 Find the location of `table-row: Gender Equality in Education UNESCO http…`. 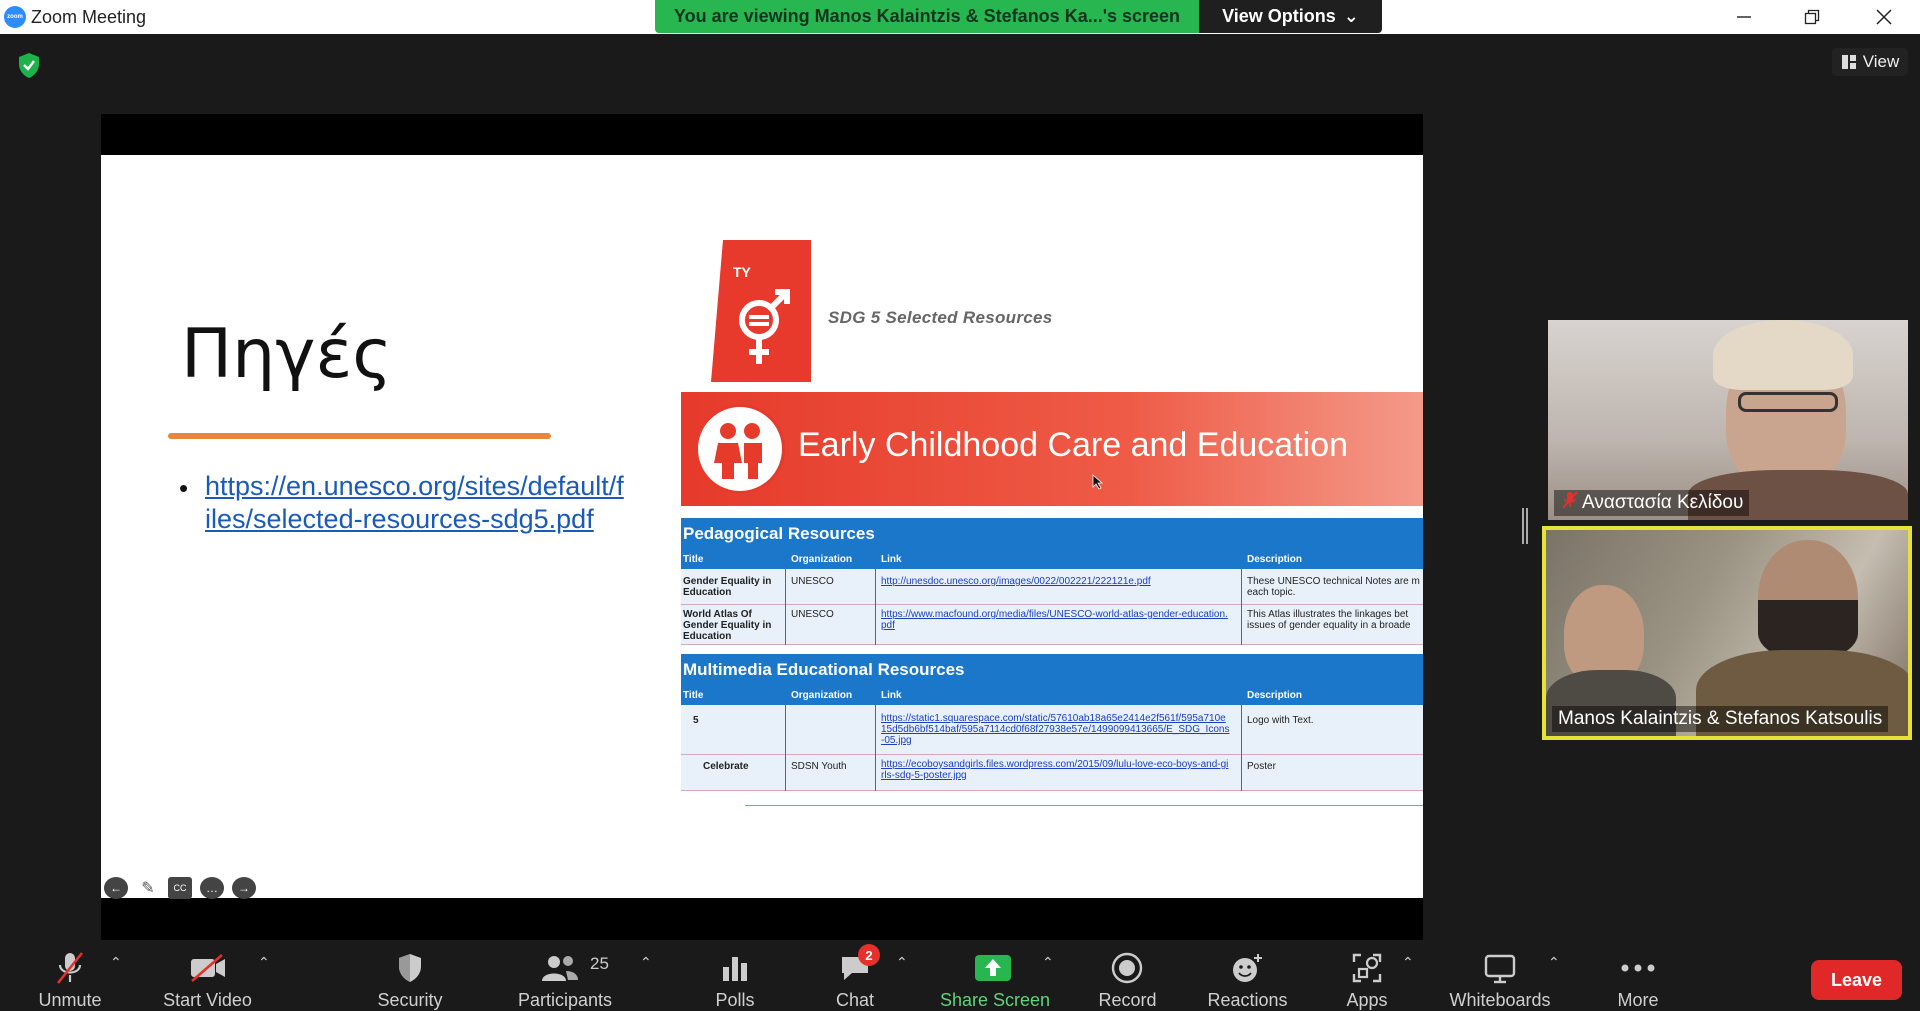

table-row: Gender Equality in Education UNESCO http… is located at coordinates (1052, 587).